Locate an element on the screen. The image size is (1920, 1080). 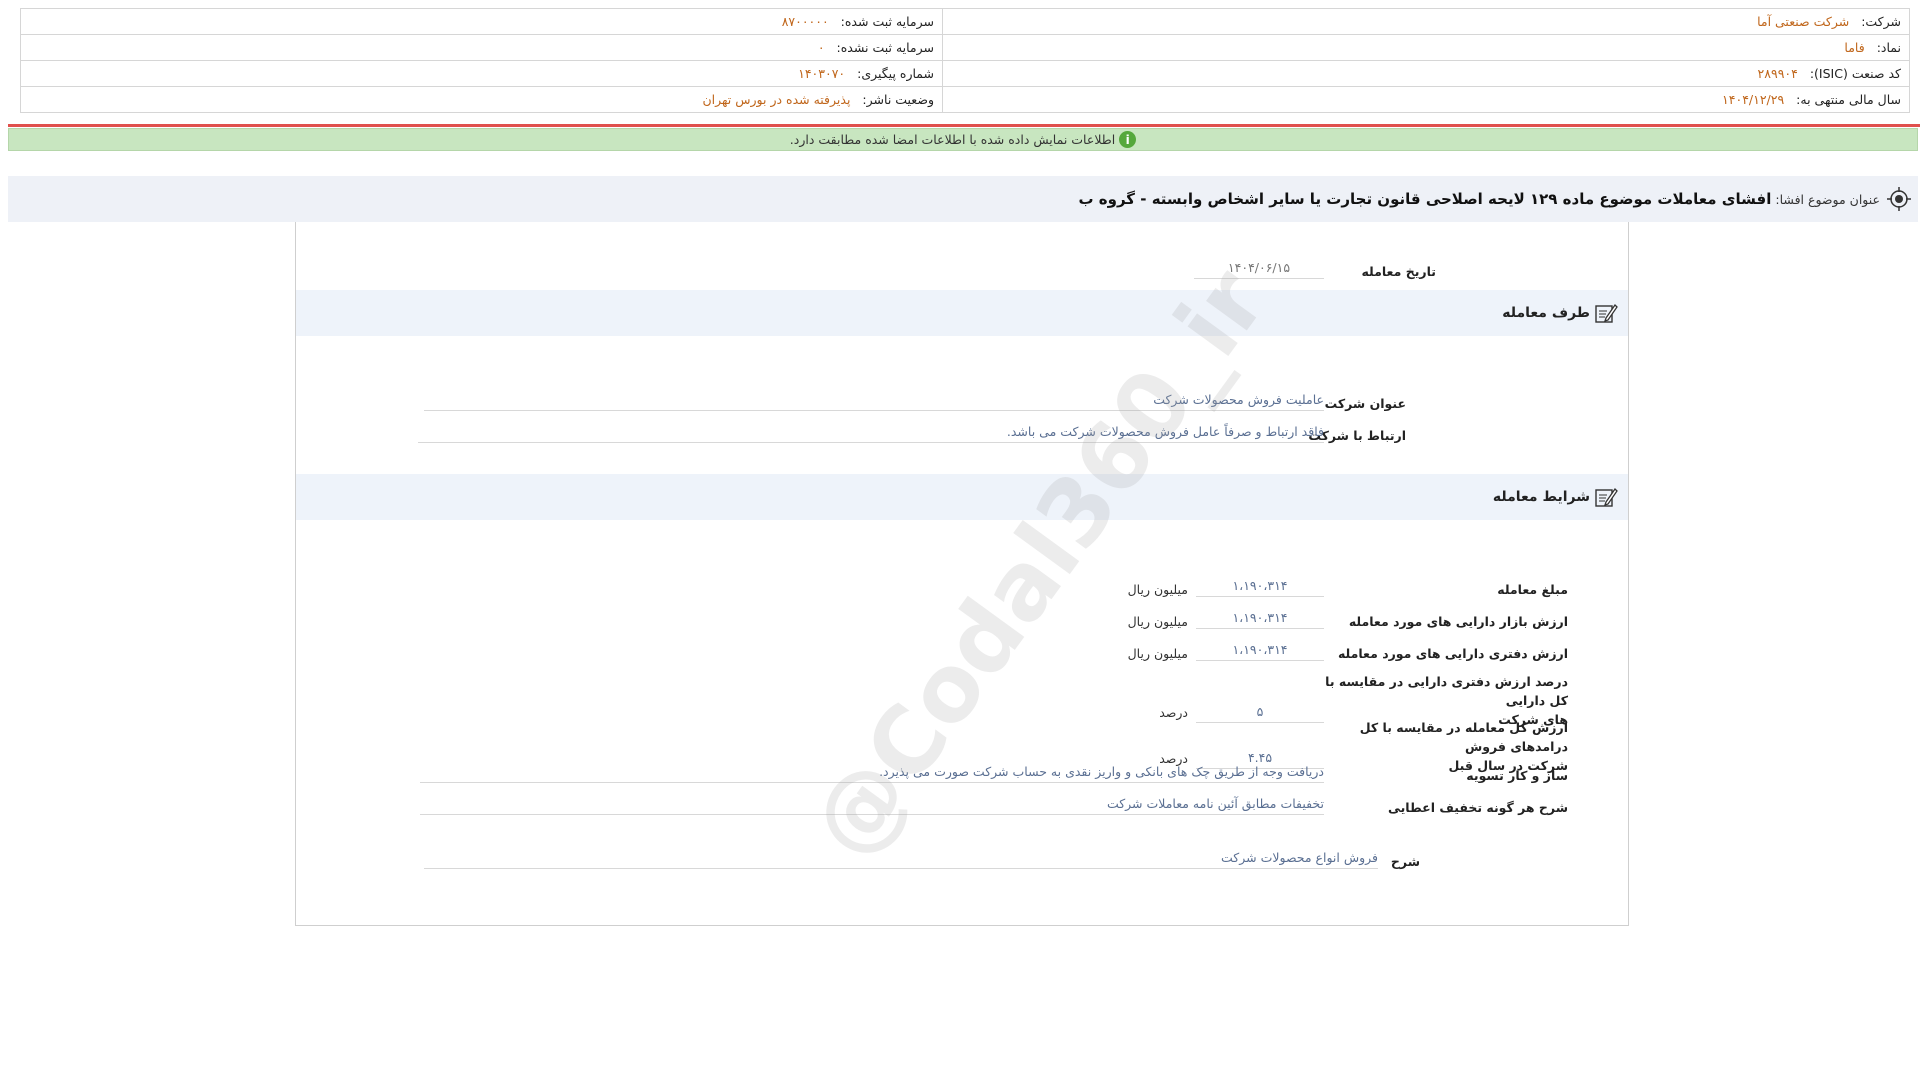
publisher-status-label: وضعیت ناشر: is located at coordinates (898, 99).